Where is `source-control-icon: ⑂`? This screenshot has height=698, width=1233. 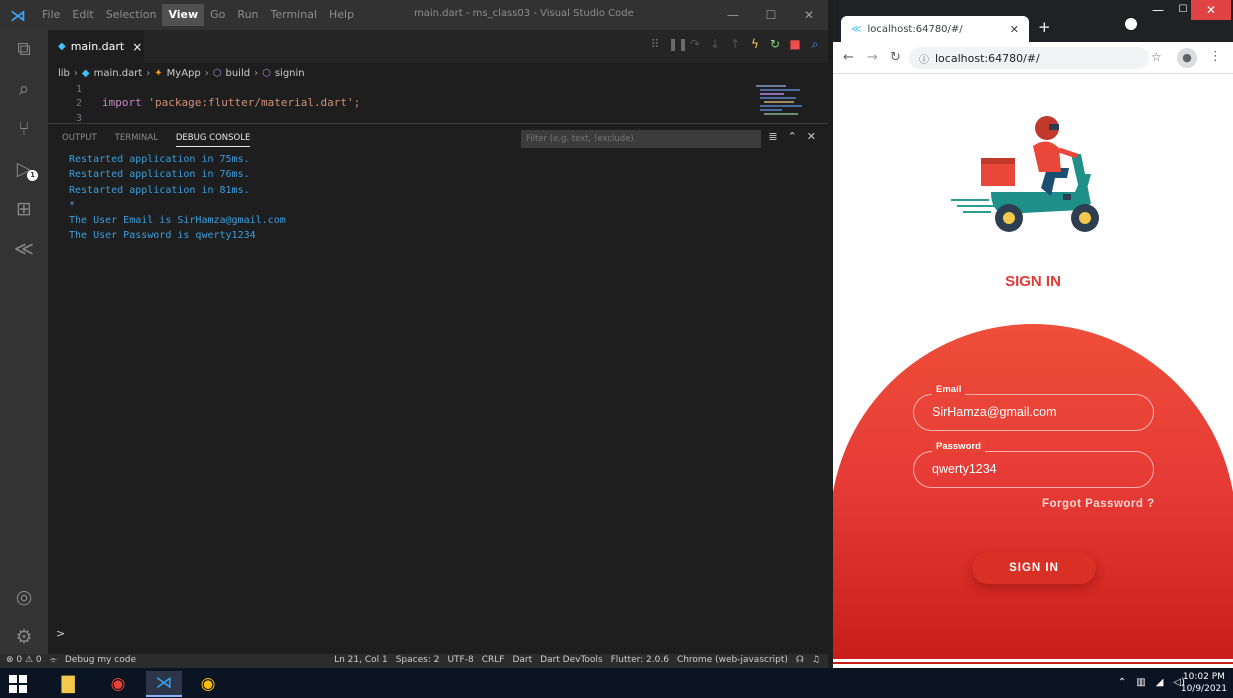
source-control-icon: ⑂ is located at coordinates (24, 129).